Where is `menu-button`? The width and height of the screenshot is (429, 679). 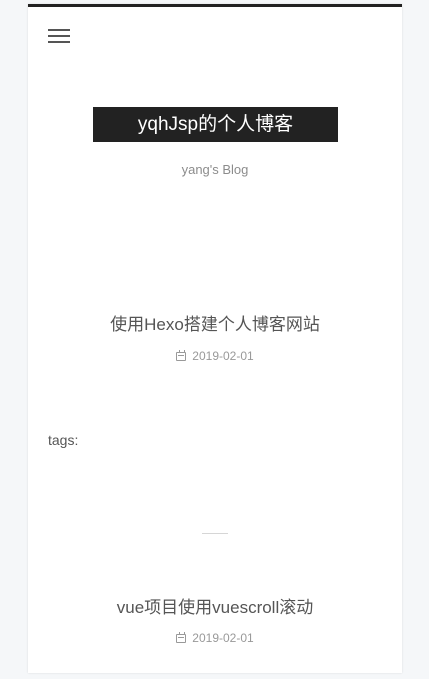 menu-button is located at coordinates (59, 37).